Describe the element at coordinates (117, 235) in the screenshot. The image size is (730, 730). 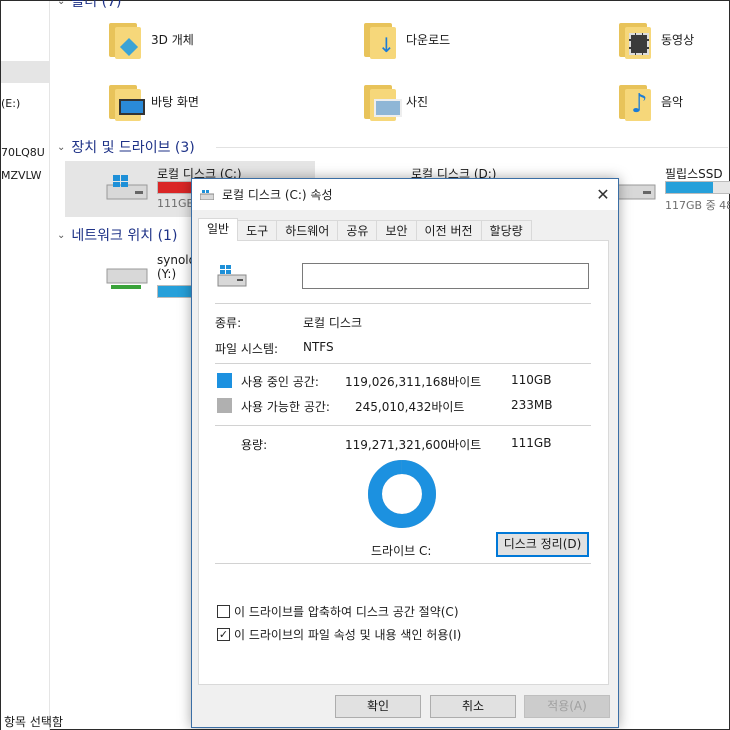
I see `network-group-header: ⌄ 네트워크 위치 (1)` at that location.